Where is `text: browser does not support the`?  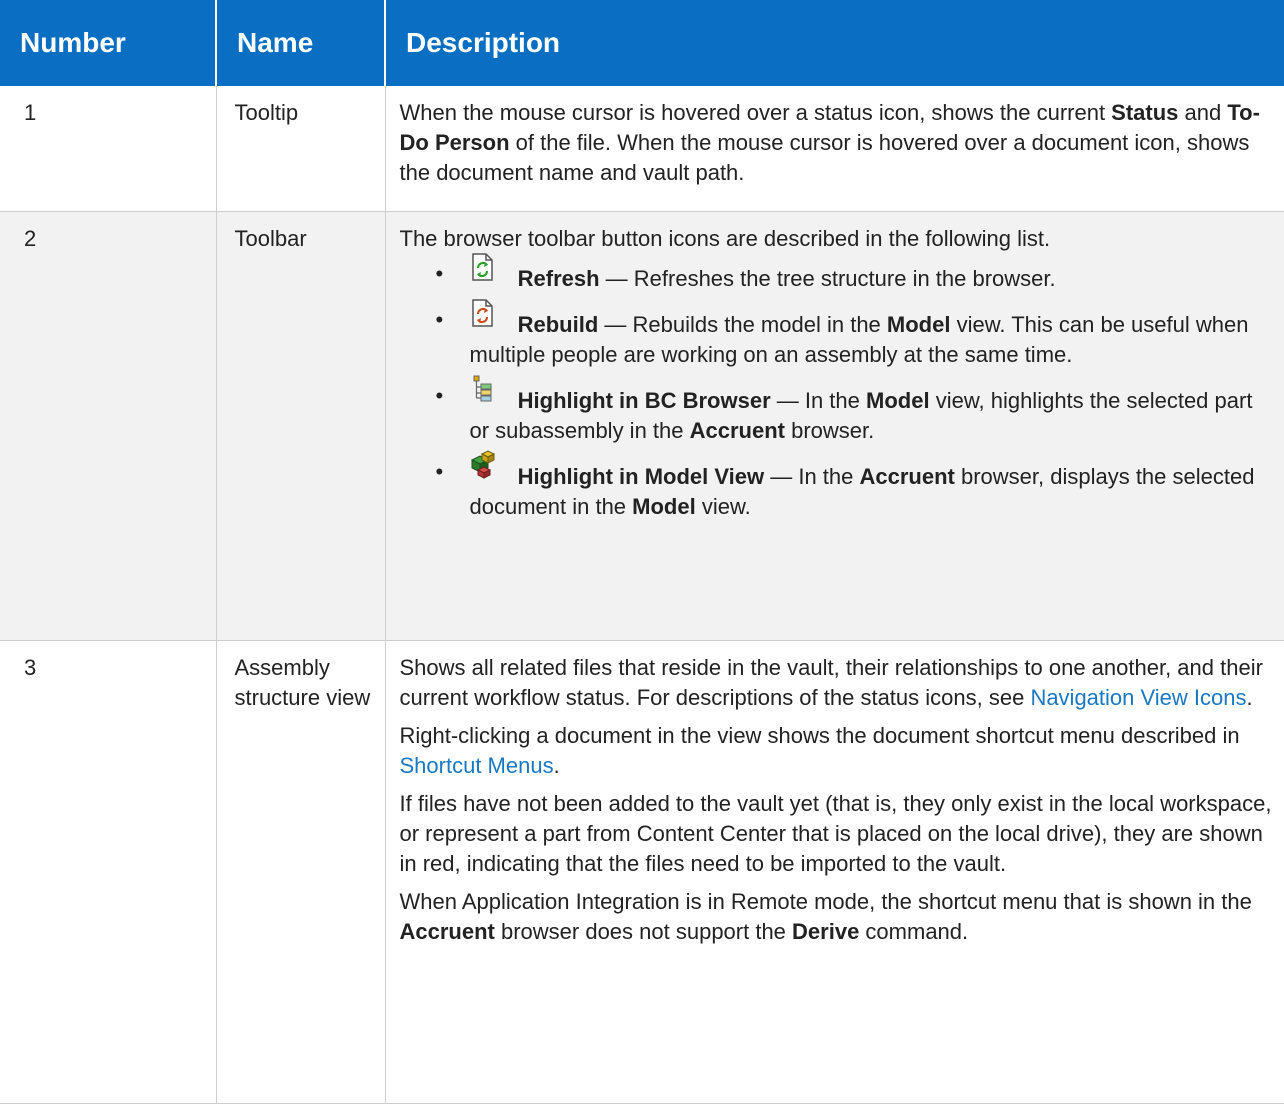 text: browser does not support the is located at coordinates (643, 931).